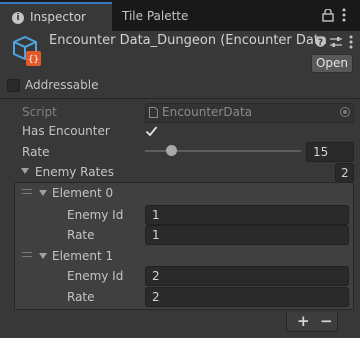  I want to click on script-label: Script, so click(39, 112).